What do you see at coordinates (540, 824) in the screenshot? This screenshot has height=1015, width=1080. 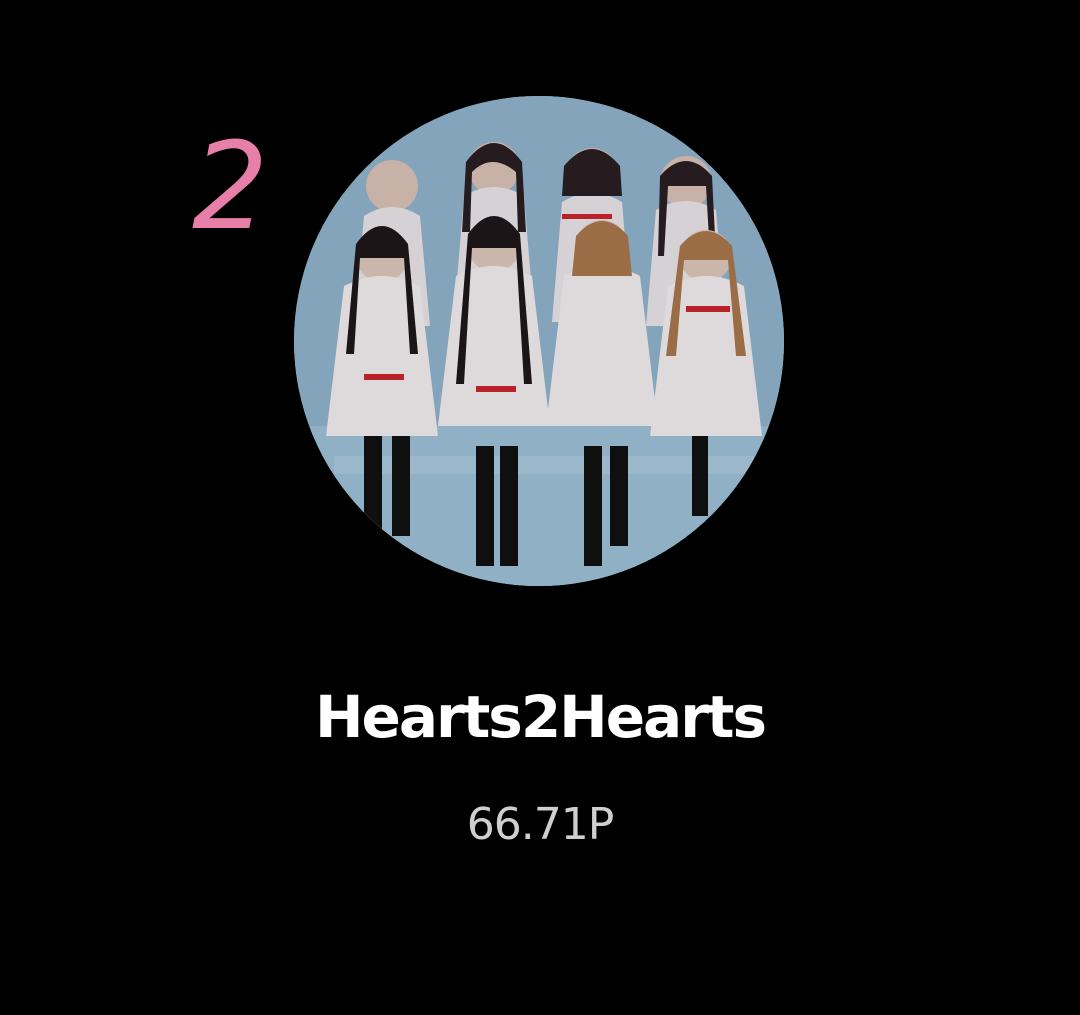 I see `points-value: 66.71P` at bounding box center [540, 824].